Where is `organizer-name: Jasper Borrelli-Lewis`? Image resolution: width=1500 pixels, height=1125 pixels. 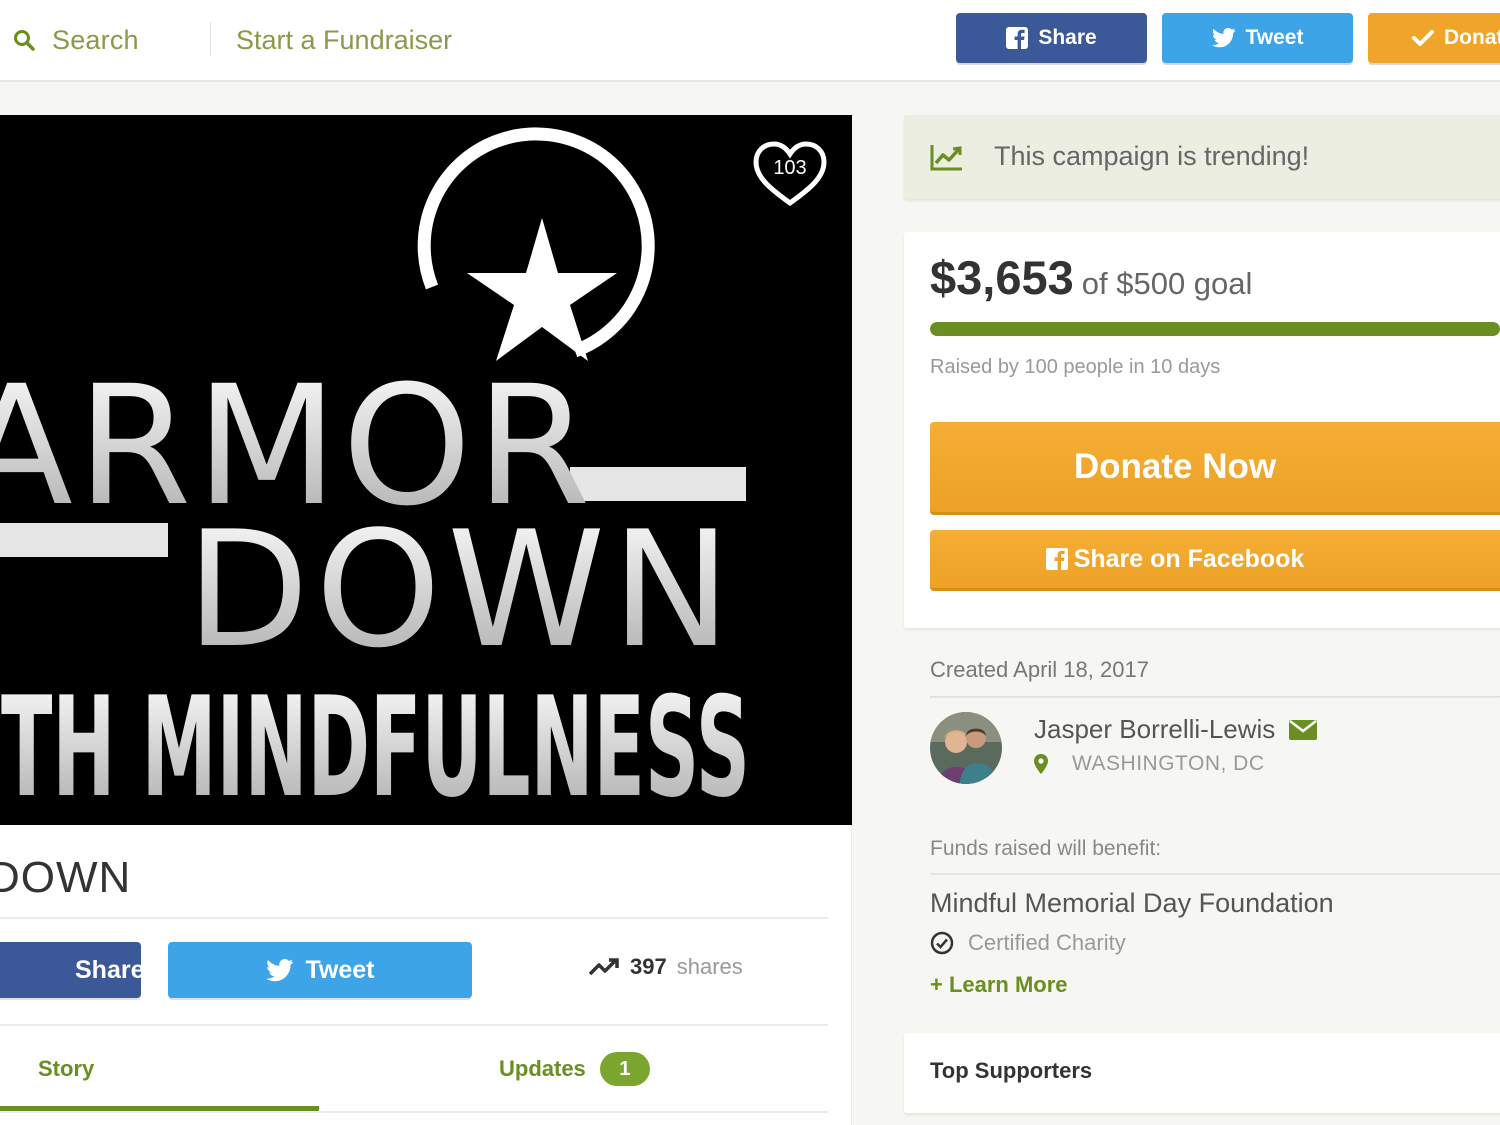 organizer-name: Jasper Borrelli-Lewis is located at coordinates (1176, 729).